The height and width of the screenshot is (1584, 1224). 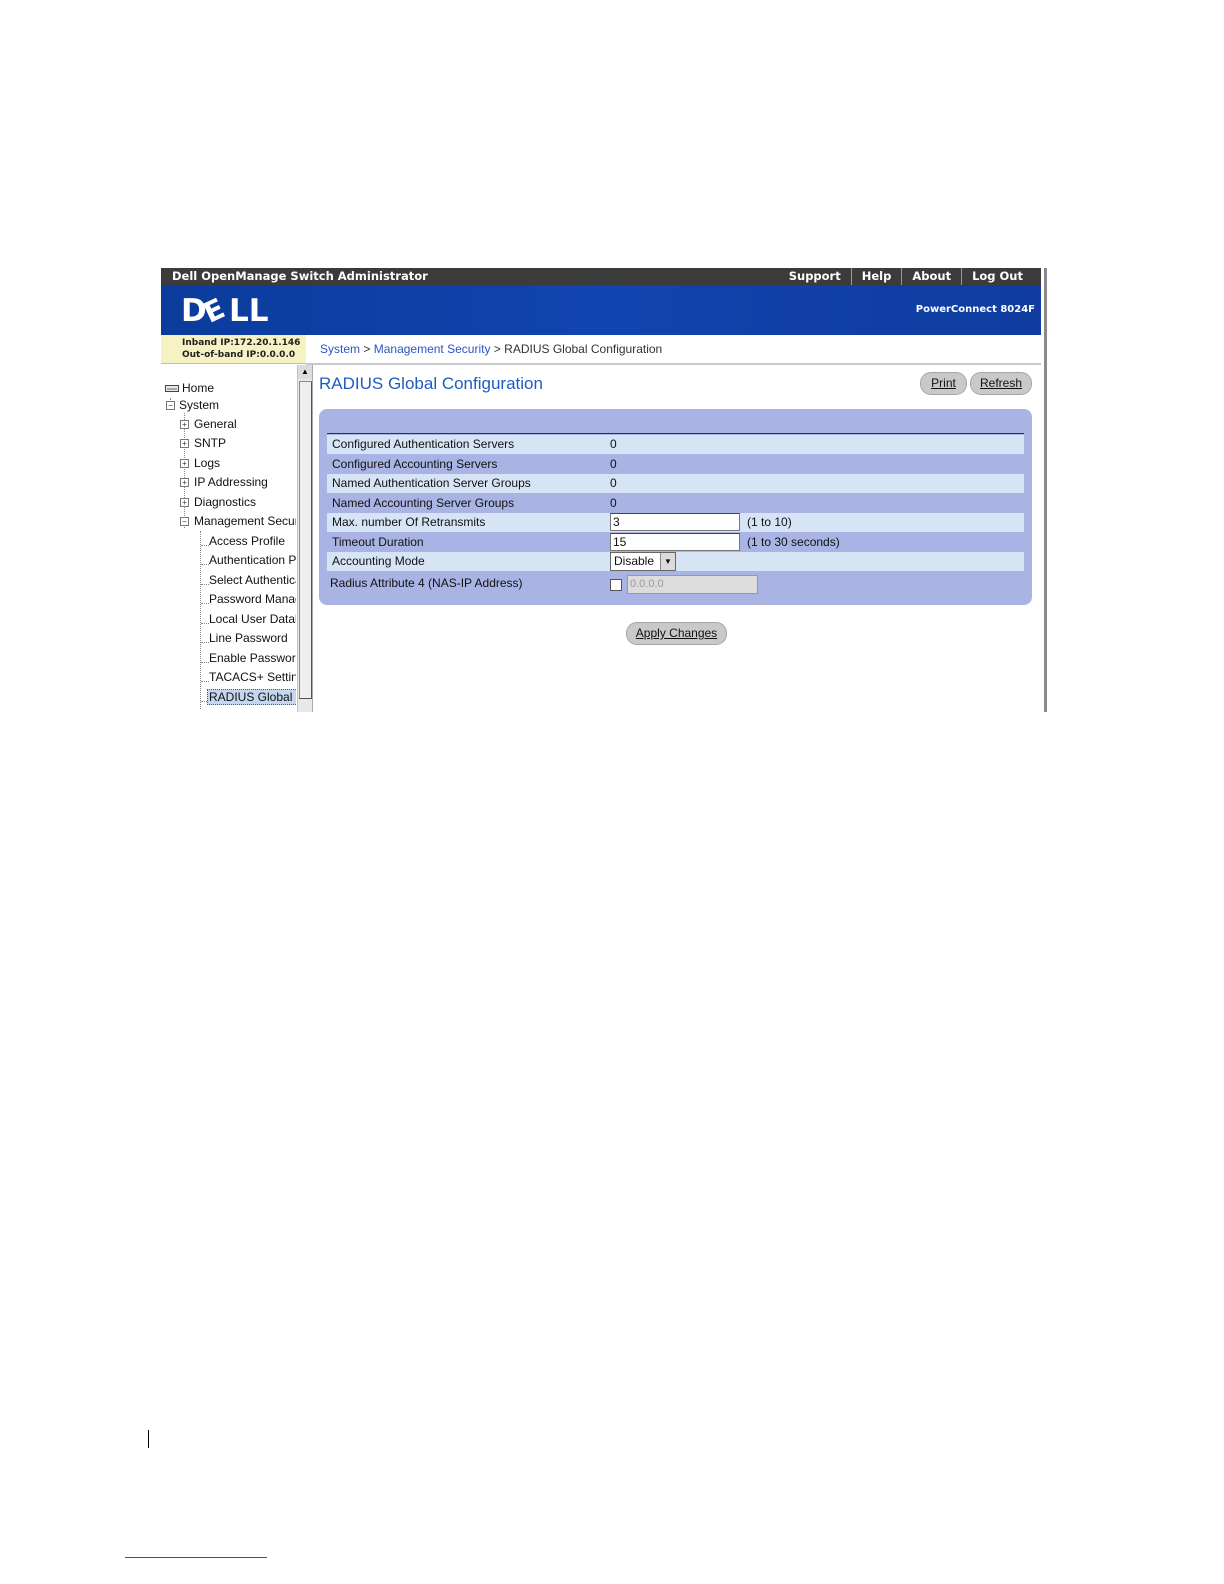 What do you see at coordinates (247, 541) in the screenshot?
I see `sidebar-item-access-profile: Access Profile` at bounding box center [247, 541].